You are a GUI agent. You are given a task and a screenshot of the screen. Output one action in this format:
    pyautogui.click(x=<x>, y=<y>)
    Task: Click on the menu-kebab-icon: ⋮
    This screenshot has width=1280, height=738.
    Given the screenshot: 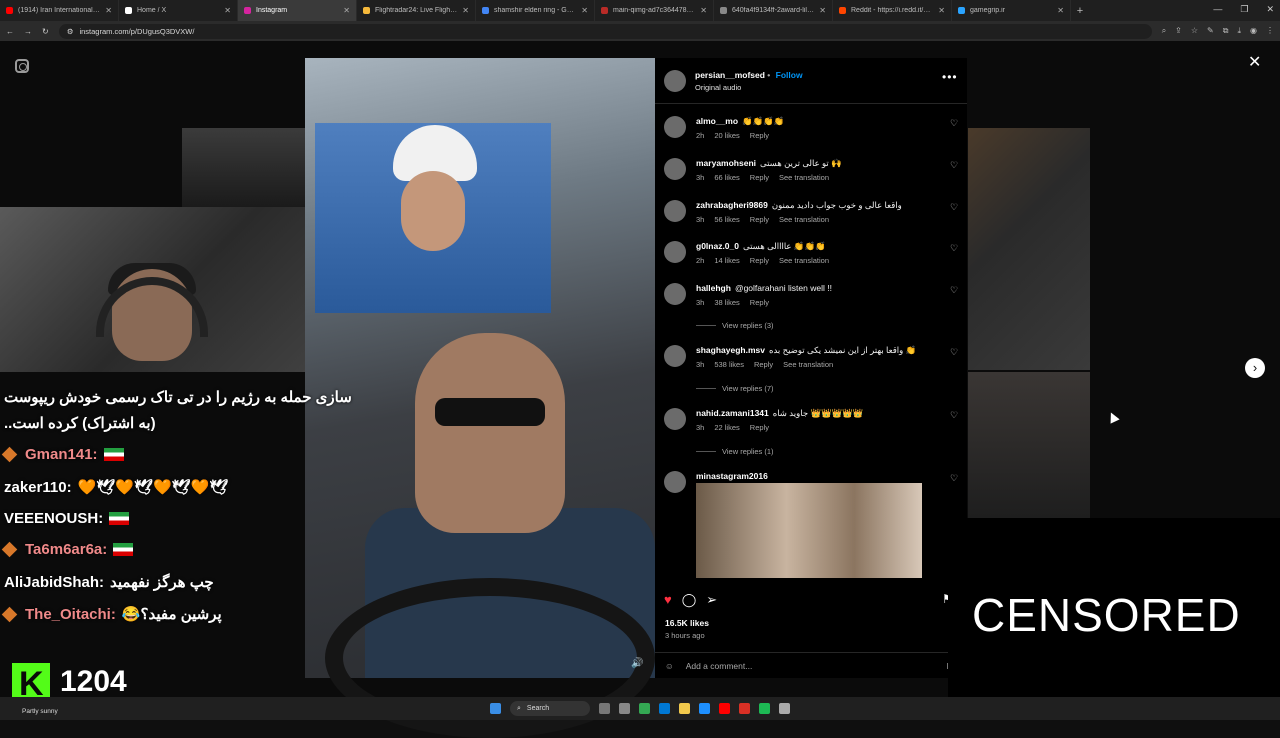 What is the action you would take?
    pyautogui.click(x=1270, y=31)
    